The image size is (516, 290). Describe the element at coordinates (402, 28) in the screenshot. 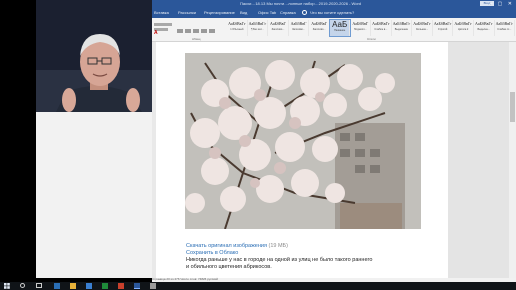

I see `style-item: АаБбВвГг Выделение` at that location.